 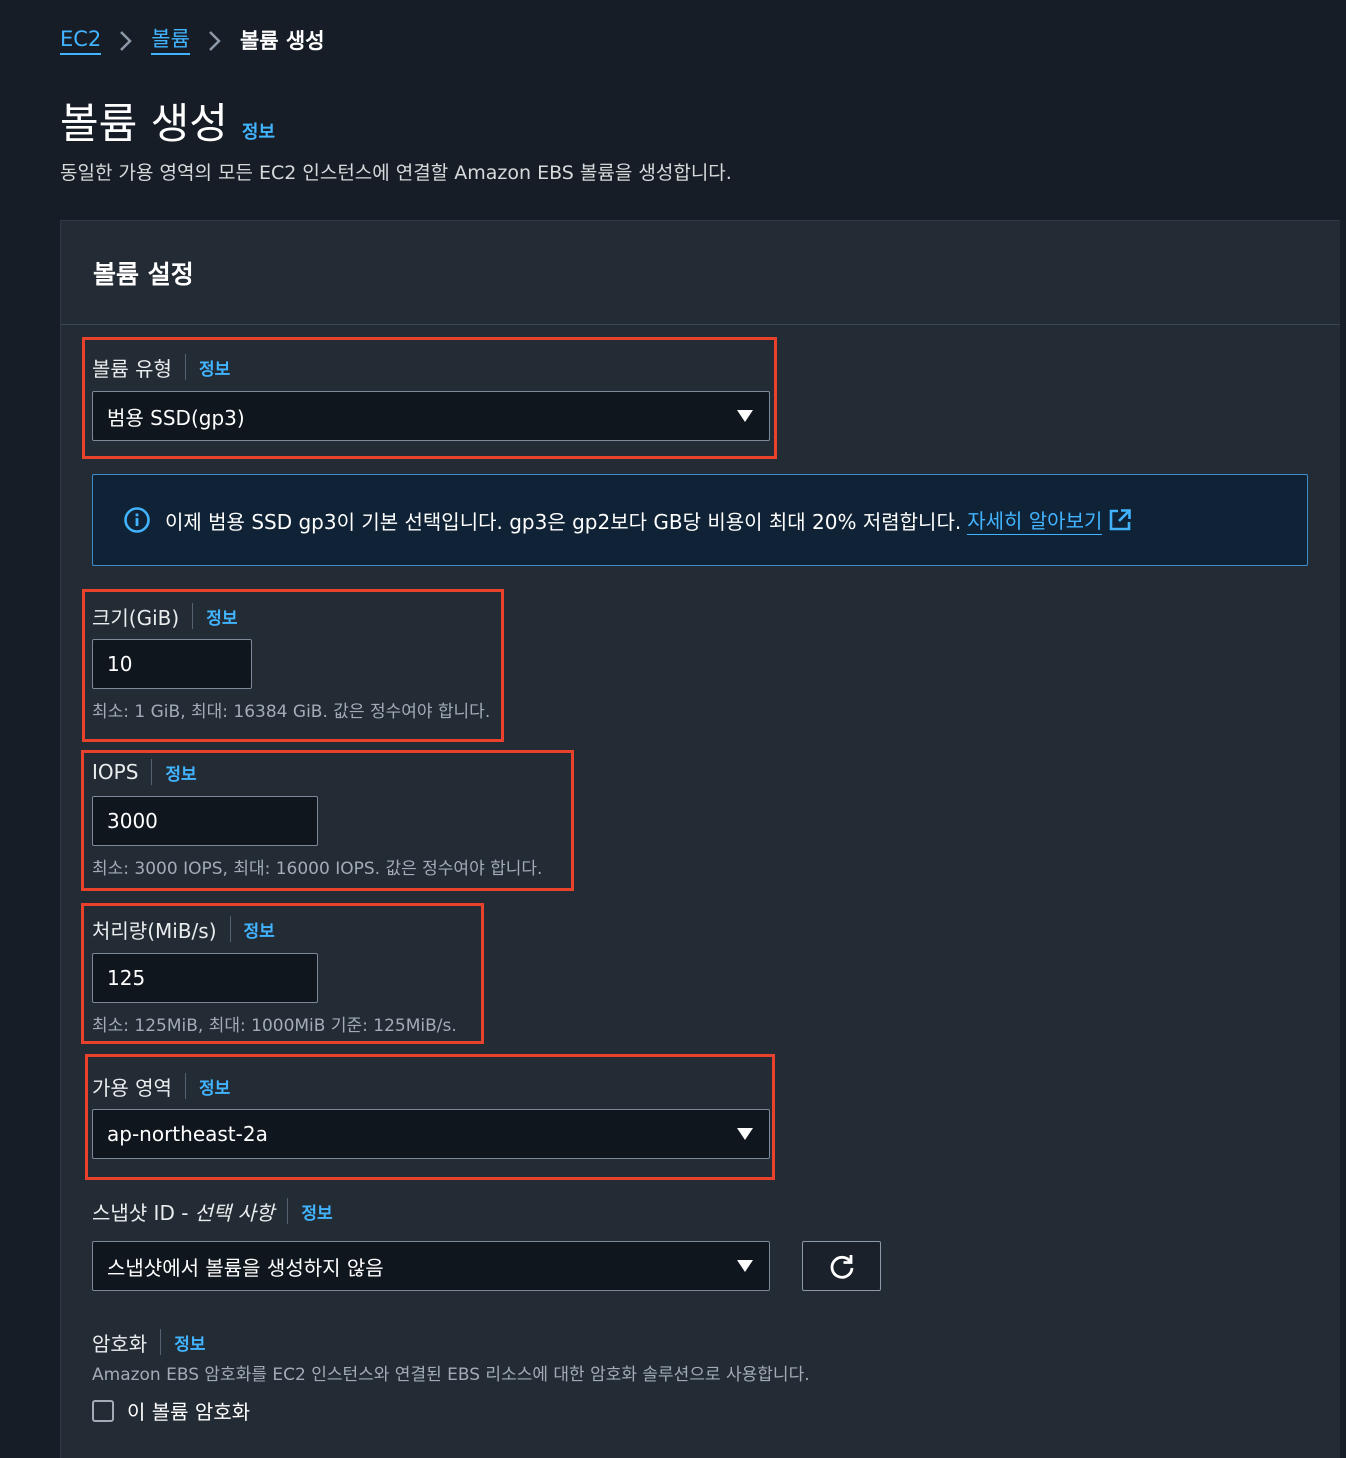 What do you see at coordinates (176, 417) in the screenshot?
I see `volume-type-value: 범용 SSD(gp3)` at bounding box center [176, 417].